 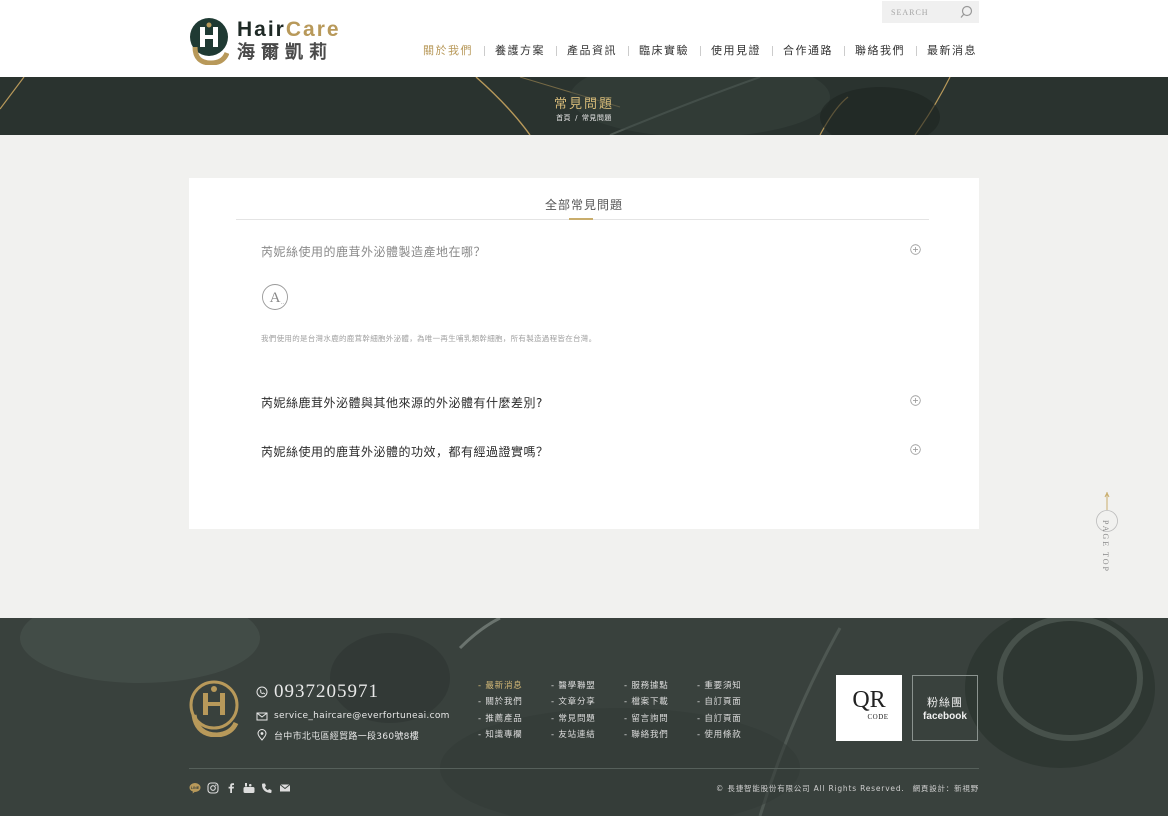 What do you see at coordinates (405, 452) in the screenshot?
I see `faq-question-text: 芮妮絲使用的鹿茸外泌體的功效，都有經過證實嗎？` at bounding box center [405, 452].